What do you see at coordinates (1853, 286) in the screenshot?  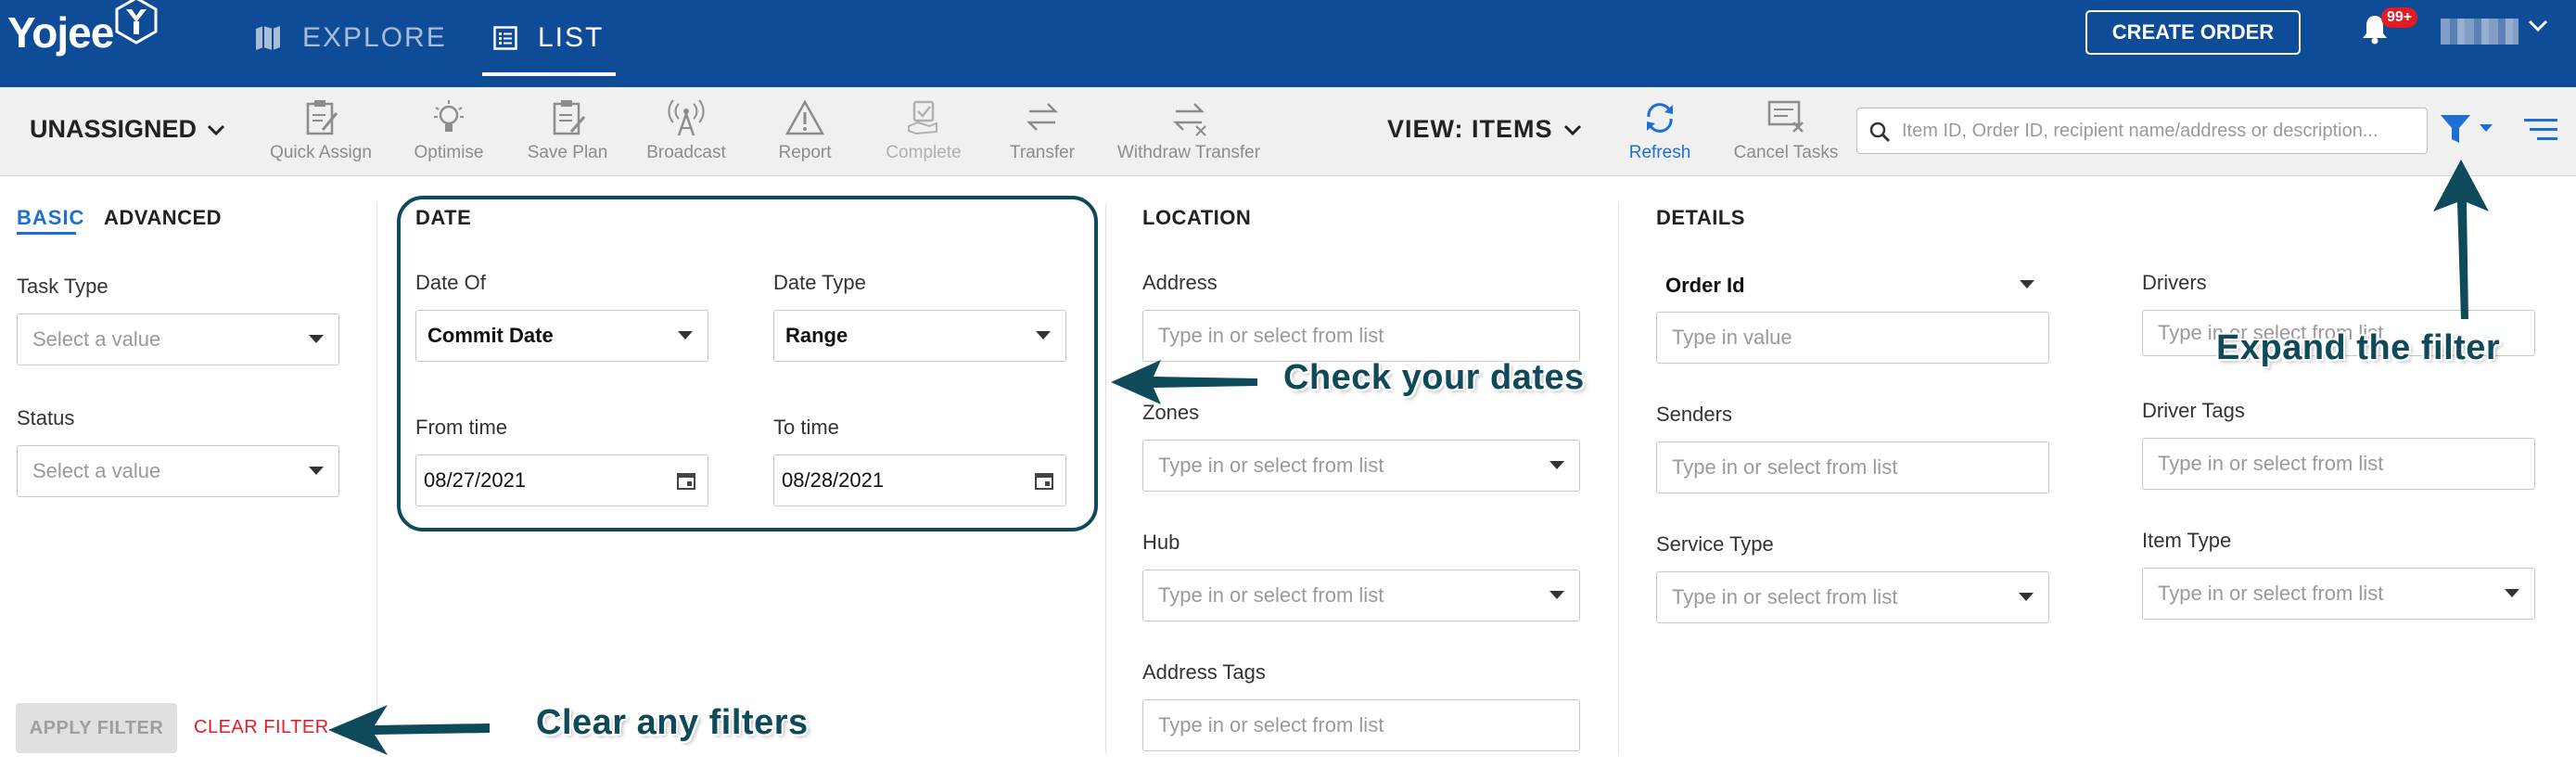 I see `order-id-field-selector: Order Id` at bounding box center [1853, 286].